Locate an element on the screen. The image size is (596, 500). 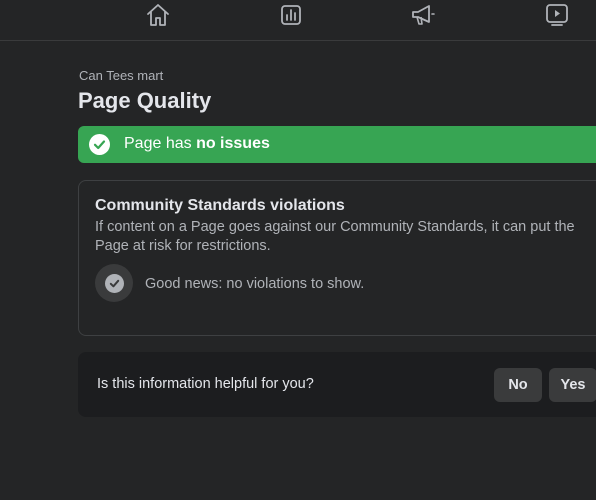
nav-insights-button is located at coordinates (291, 15).